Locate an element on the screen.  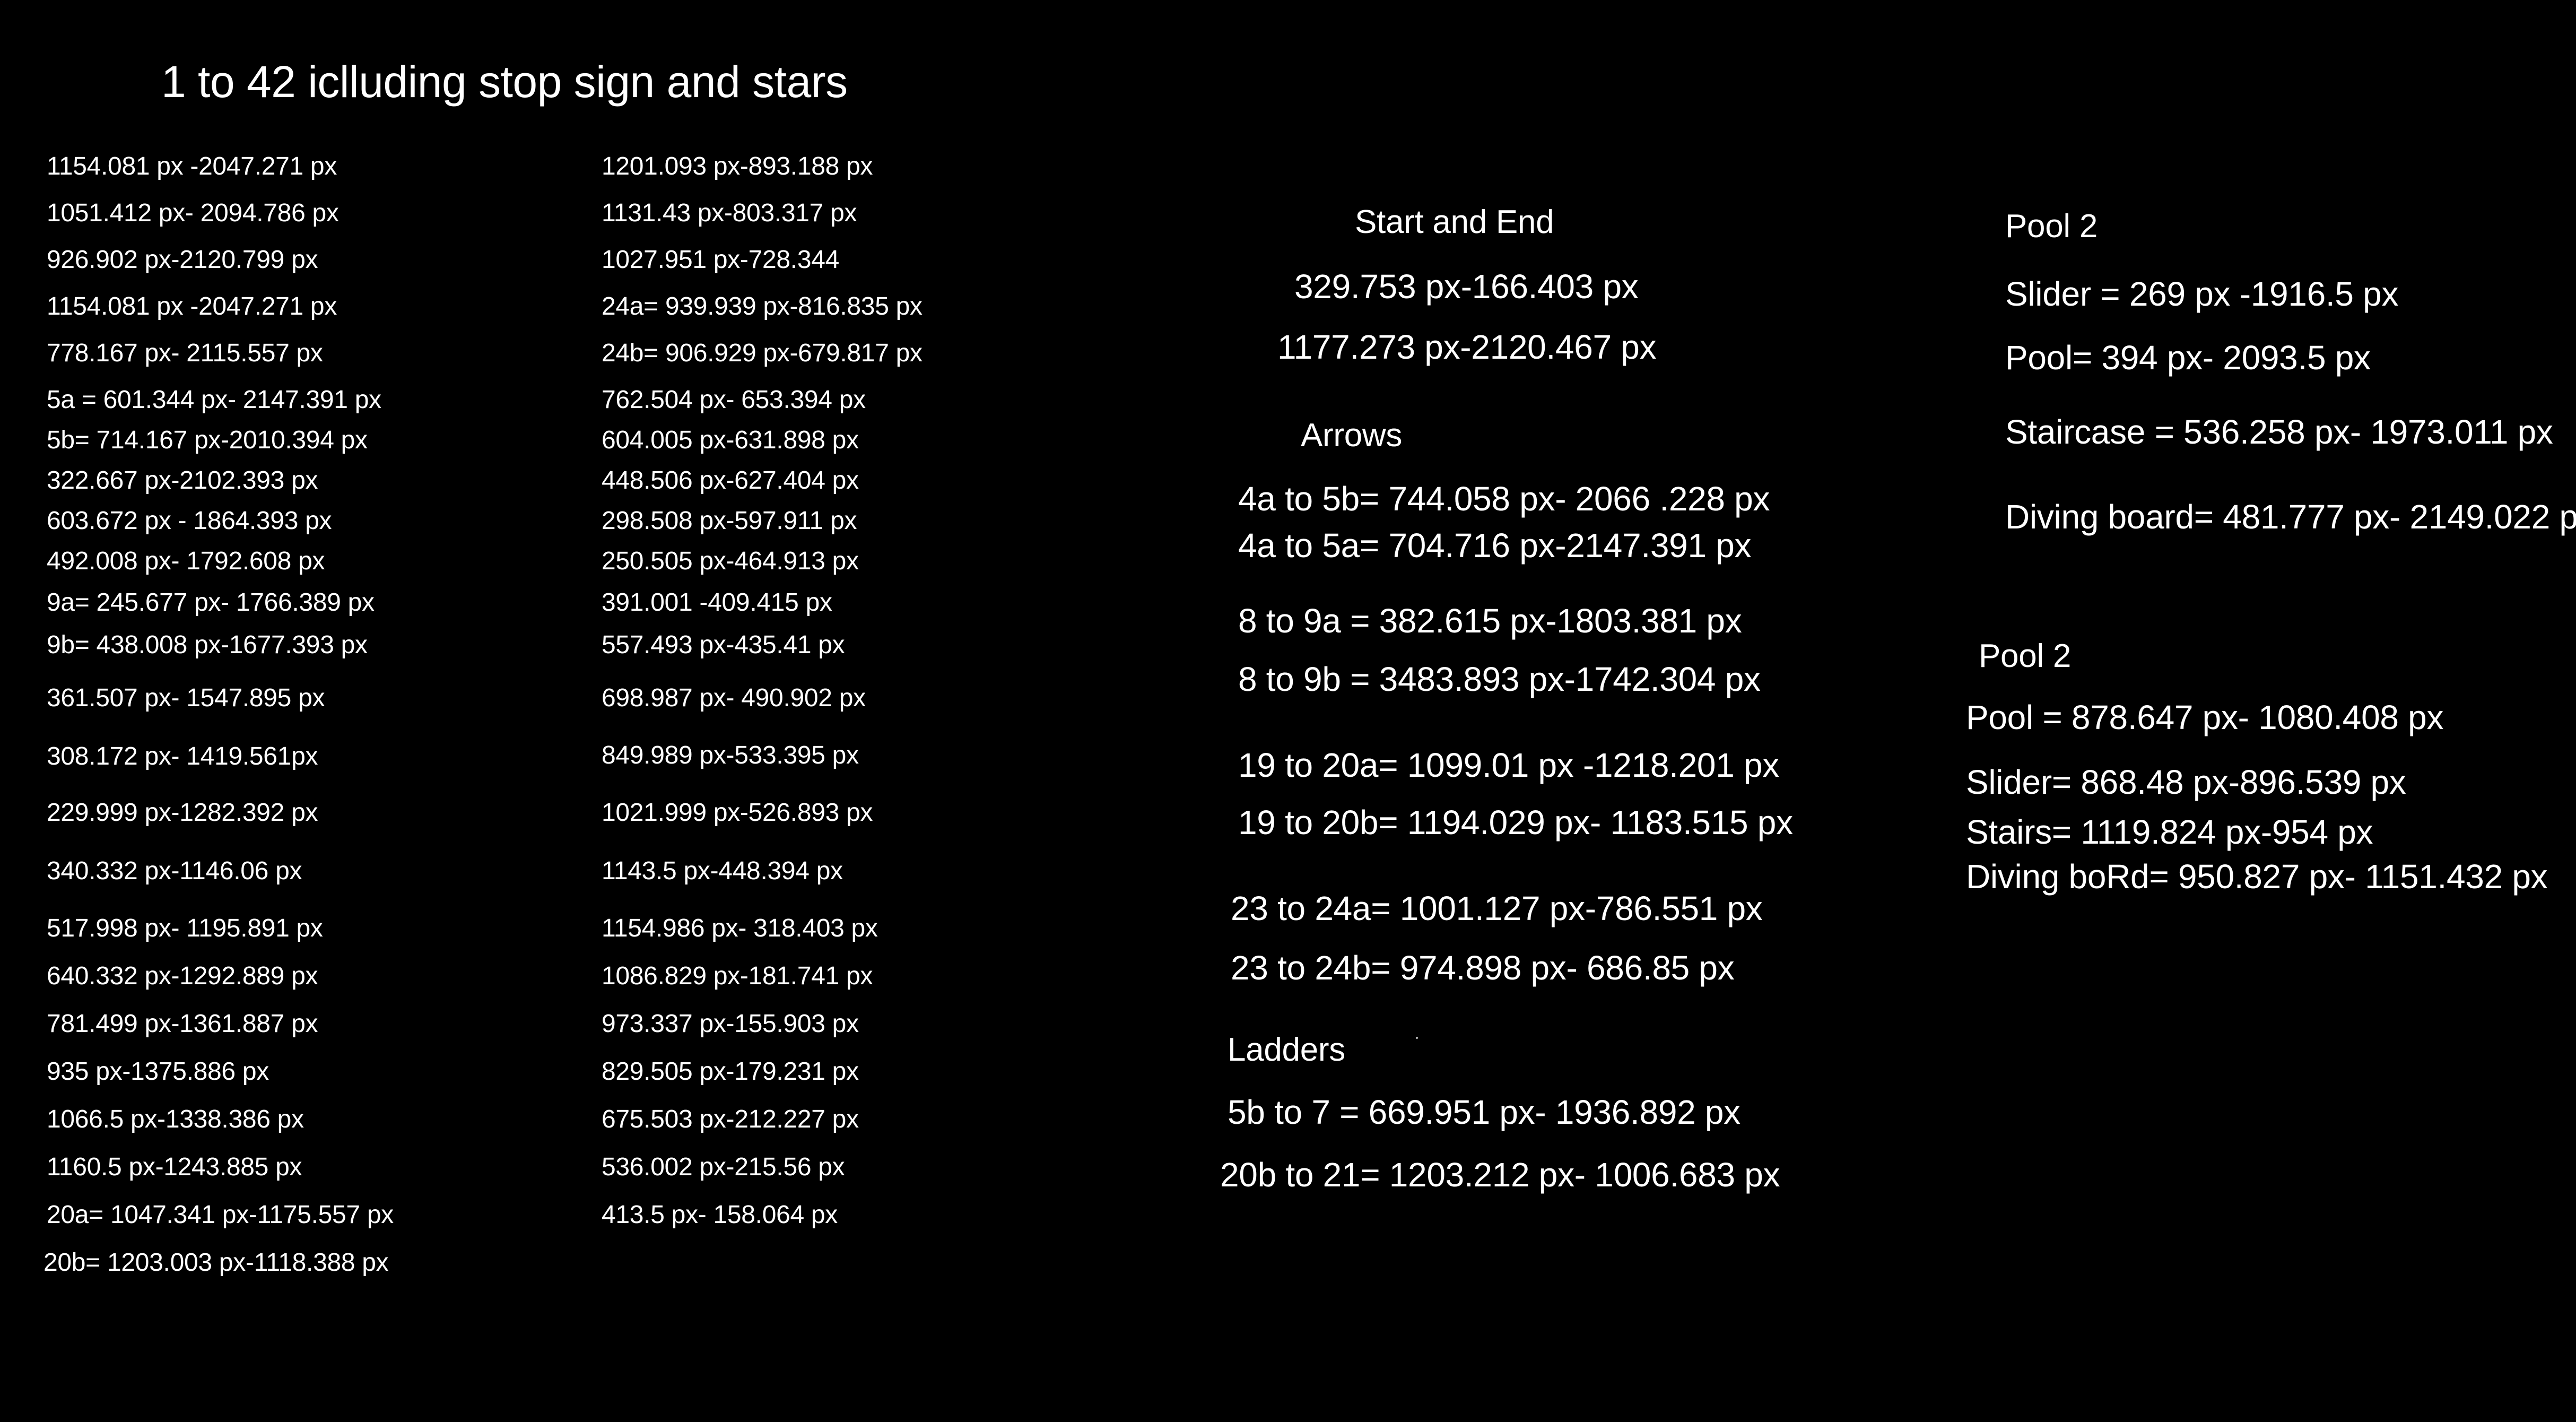
coordinate-entry: 340.332 px-1146.06 px is located at coordinates (174, 871).